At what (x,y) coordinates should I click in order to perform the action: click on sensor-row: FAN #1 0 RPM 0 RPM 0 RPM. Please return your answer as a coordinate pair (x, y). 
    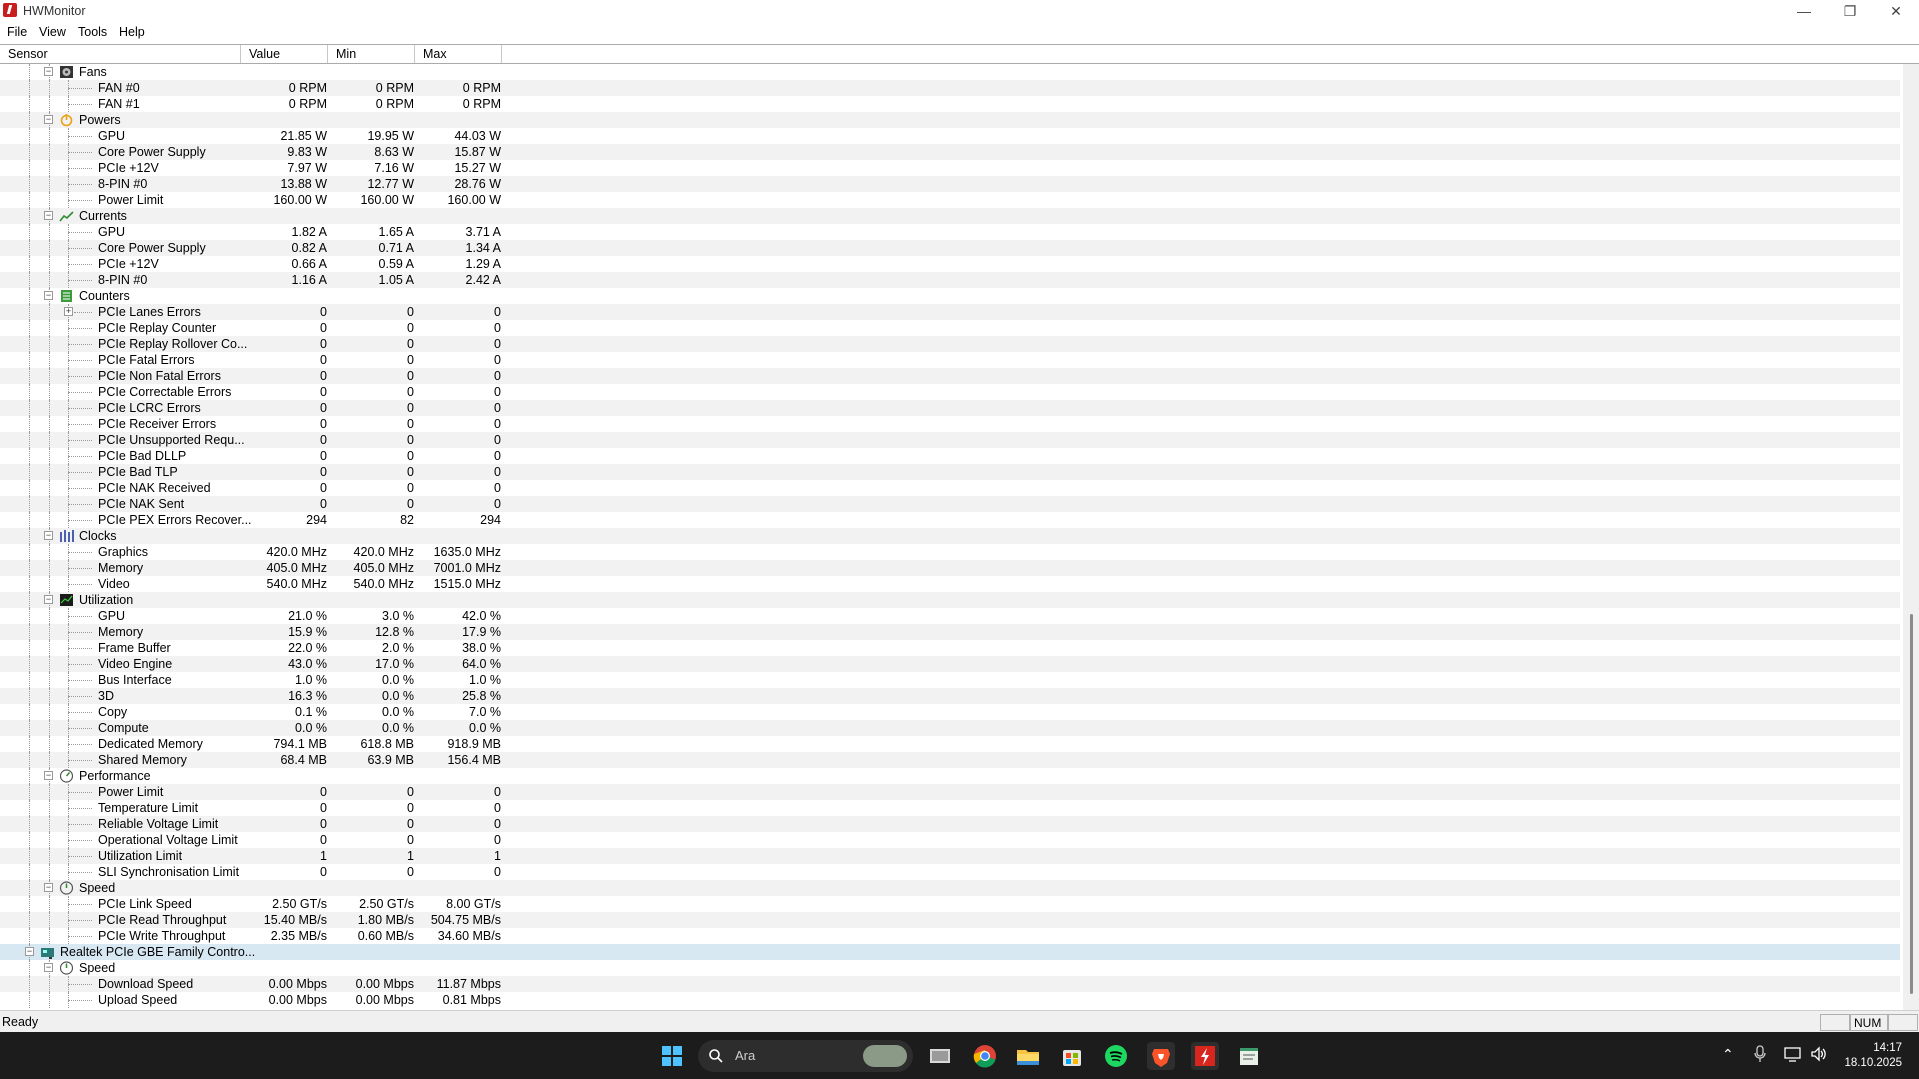
    Looking at the image, I should click on (950, 104).